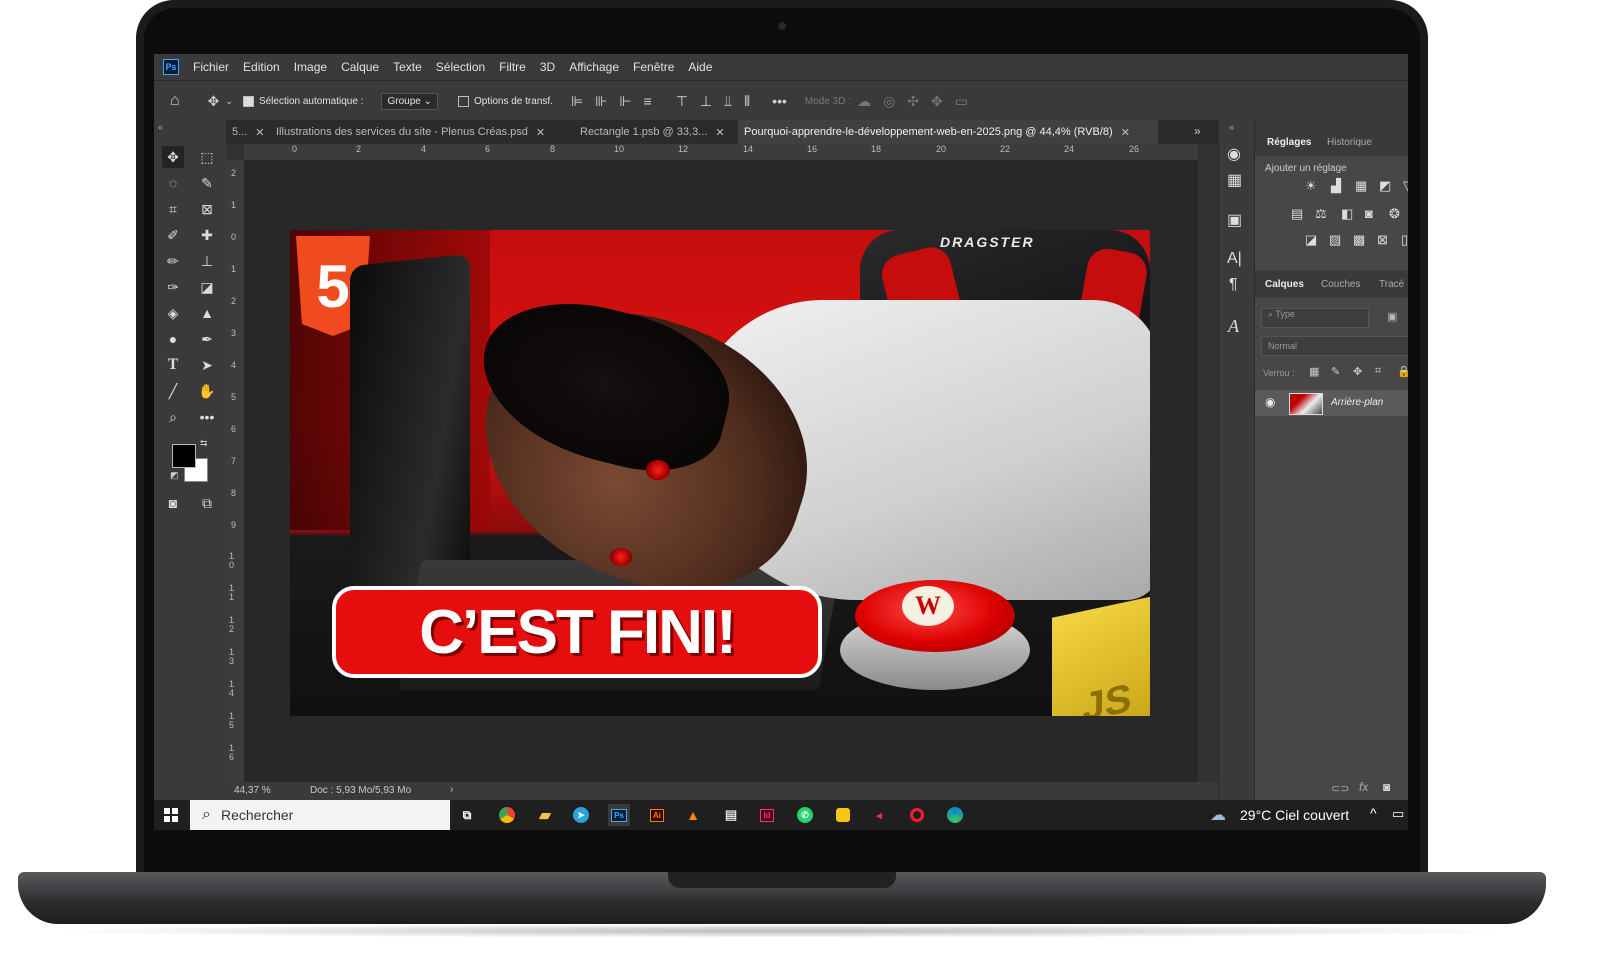 The image size is (1600, 963). I want to click on vlc-icon: ▲, so click(693, 815).